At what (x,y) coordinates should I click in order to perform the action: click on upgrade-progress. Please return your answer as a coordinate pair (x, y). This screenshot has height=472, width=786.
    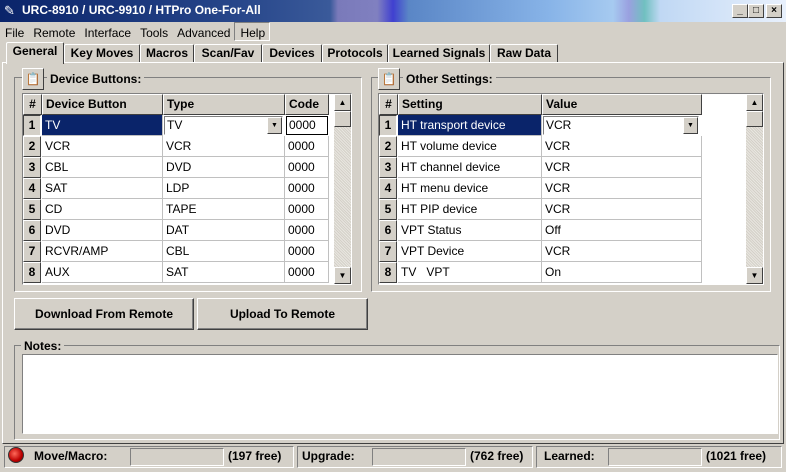
    Looking at the image, I should click on (419, 457).